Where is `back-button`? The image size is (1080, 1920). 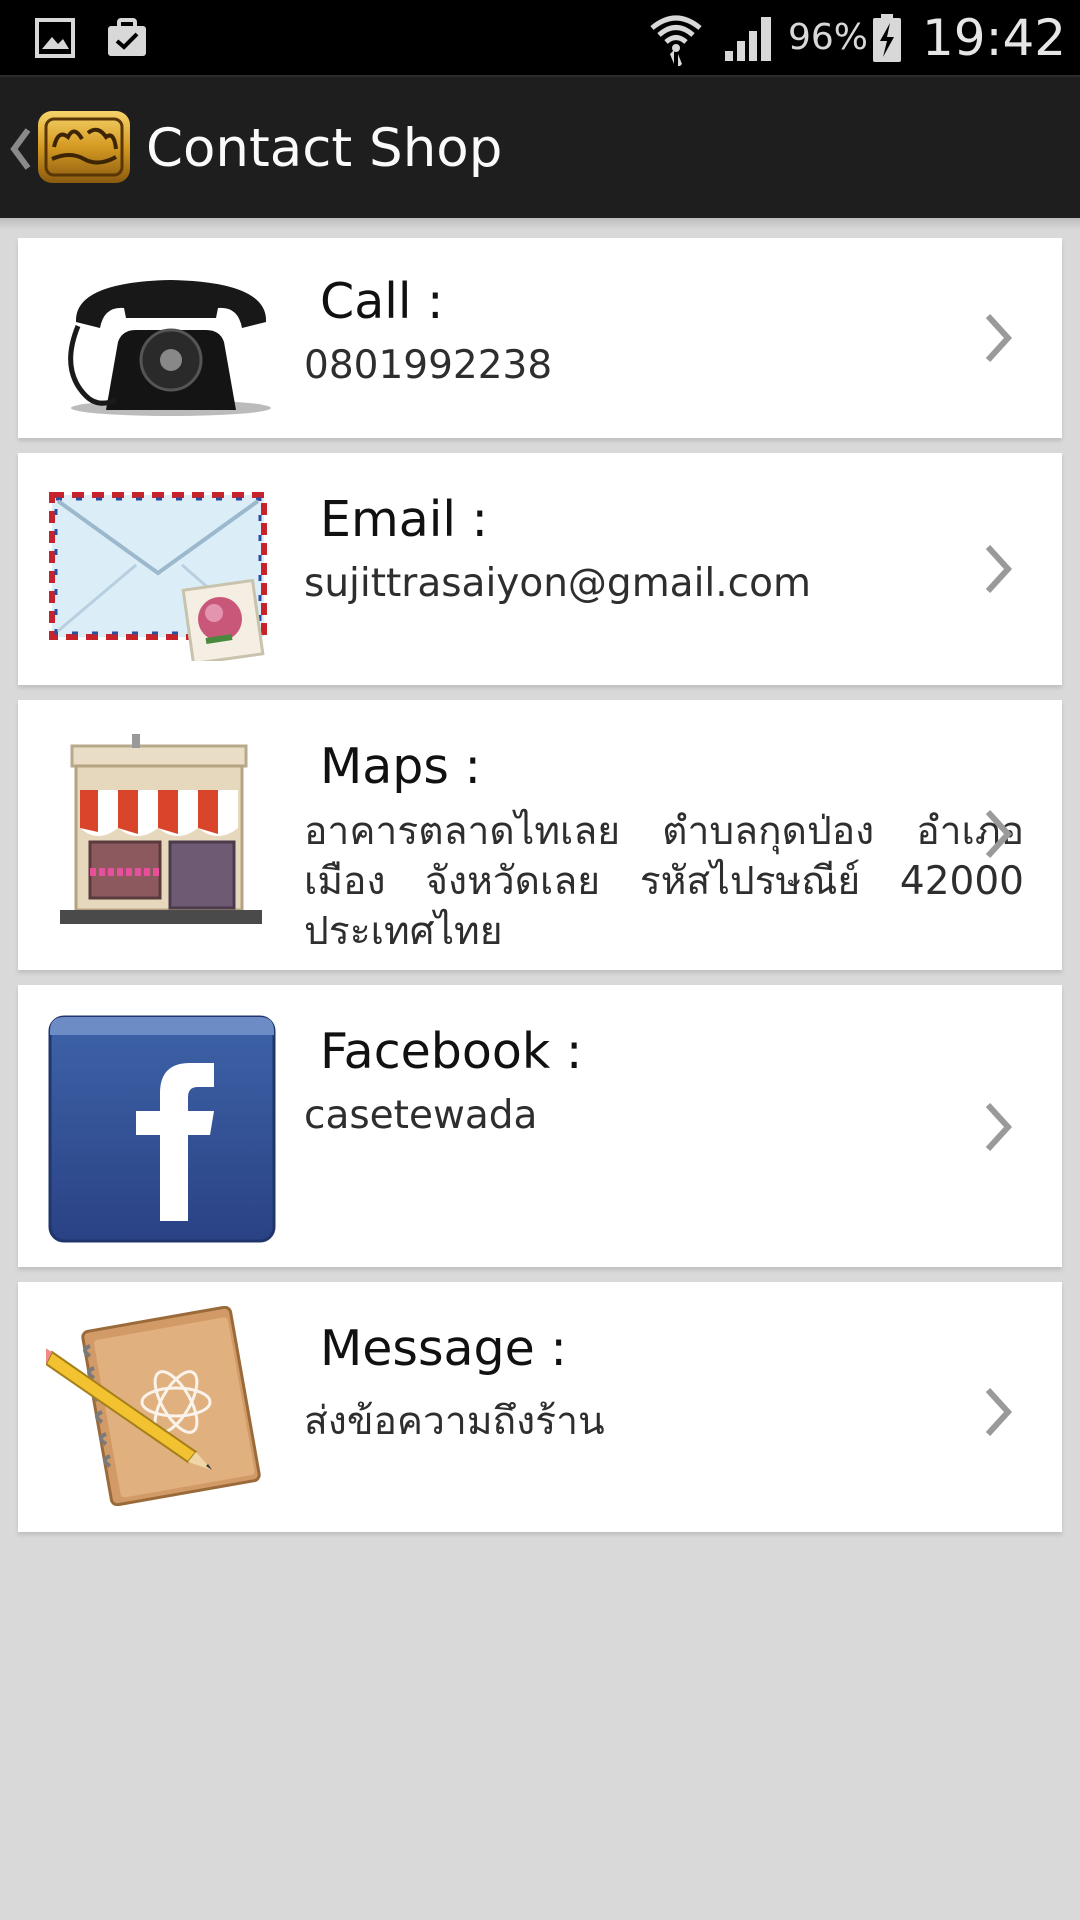 back-button is located at coordinates (21, 148).